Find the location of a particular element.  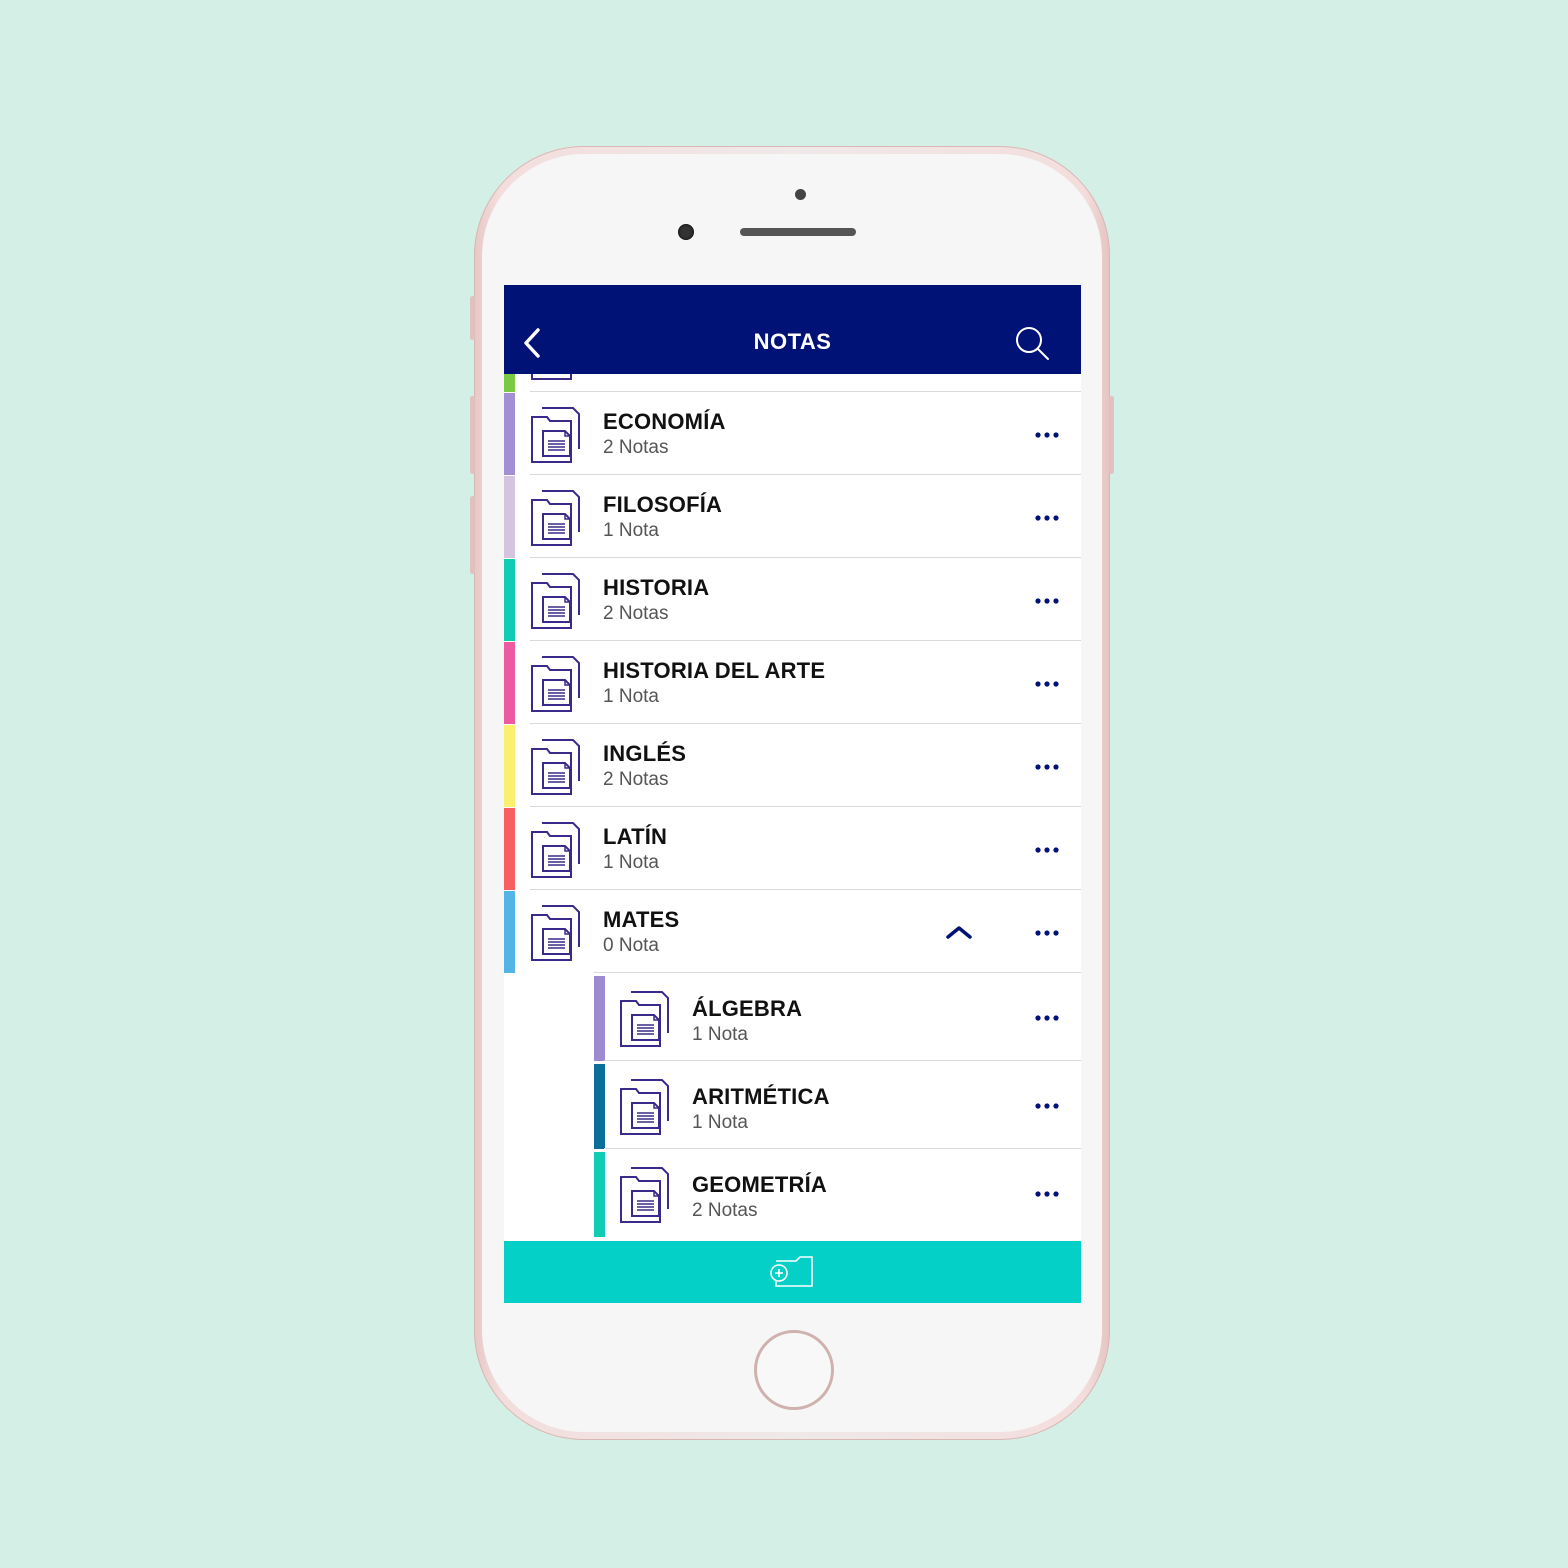

category-row-1: ECONOMÍA 2 Notas is located at coordinates (792, 434).